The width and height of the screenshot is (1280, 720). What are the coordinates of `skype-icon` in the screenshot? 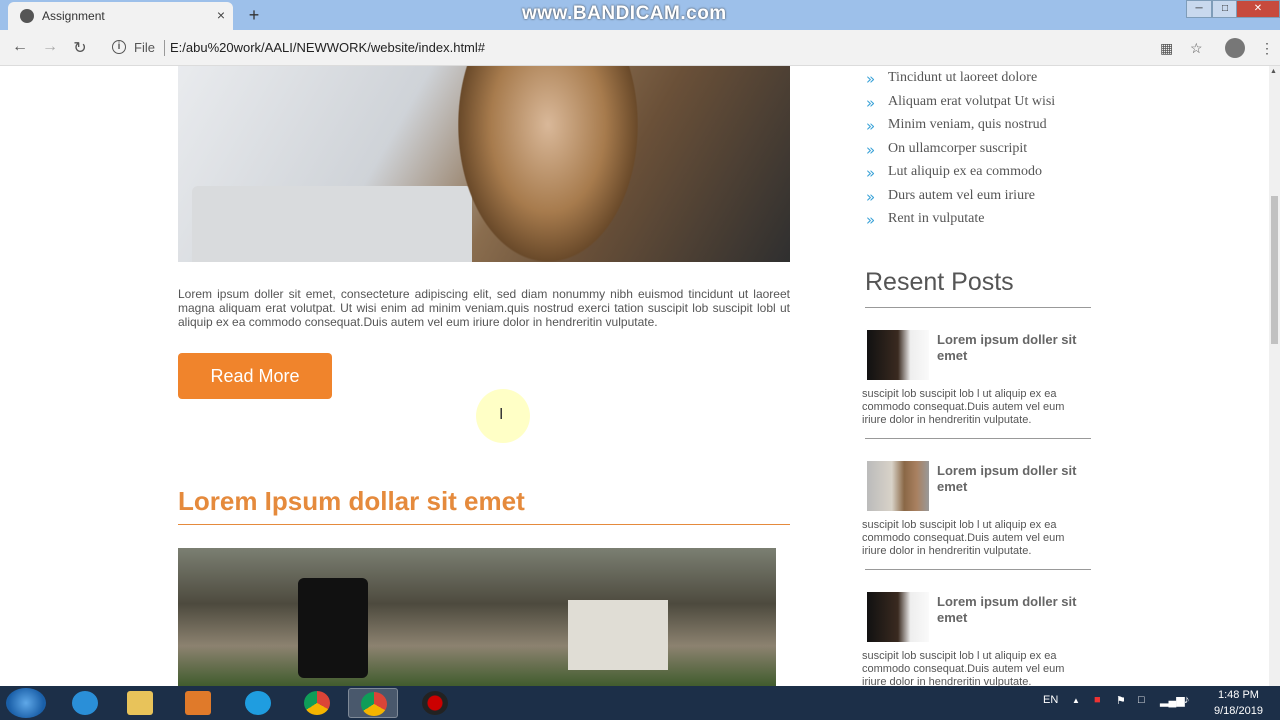 It's located at (258, 703).